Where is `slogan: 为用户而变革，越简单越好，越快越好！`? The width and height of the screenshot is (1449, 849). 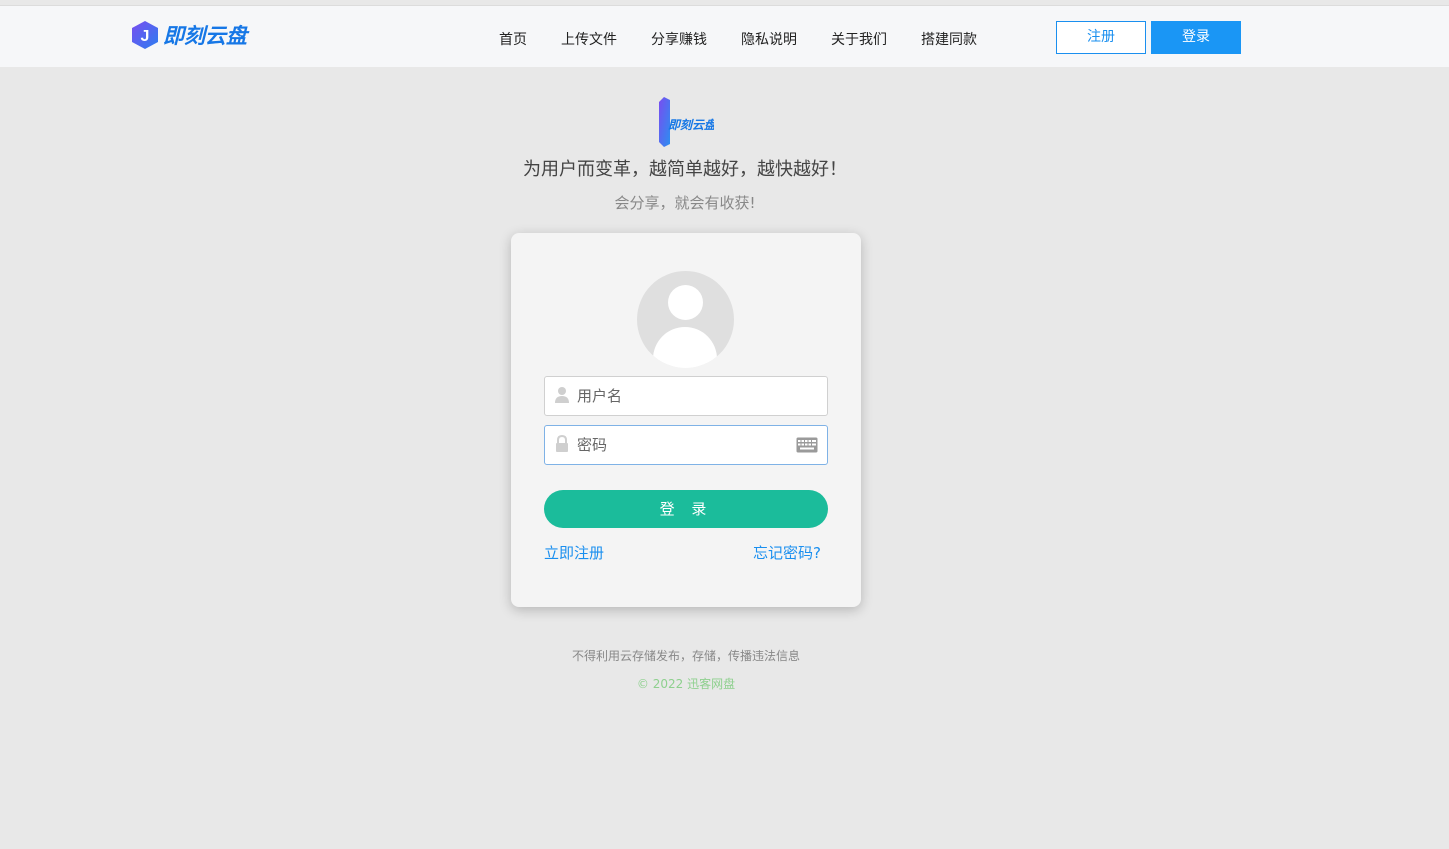 slogan: 为用户而变革，越简单越好，越快越好！ is located at coordinates (685, 169).